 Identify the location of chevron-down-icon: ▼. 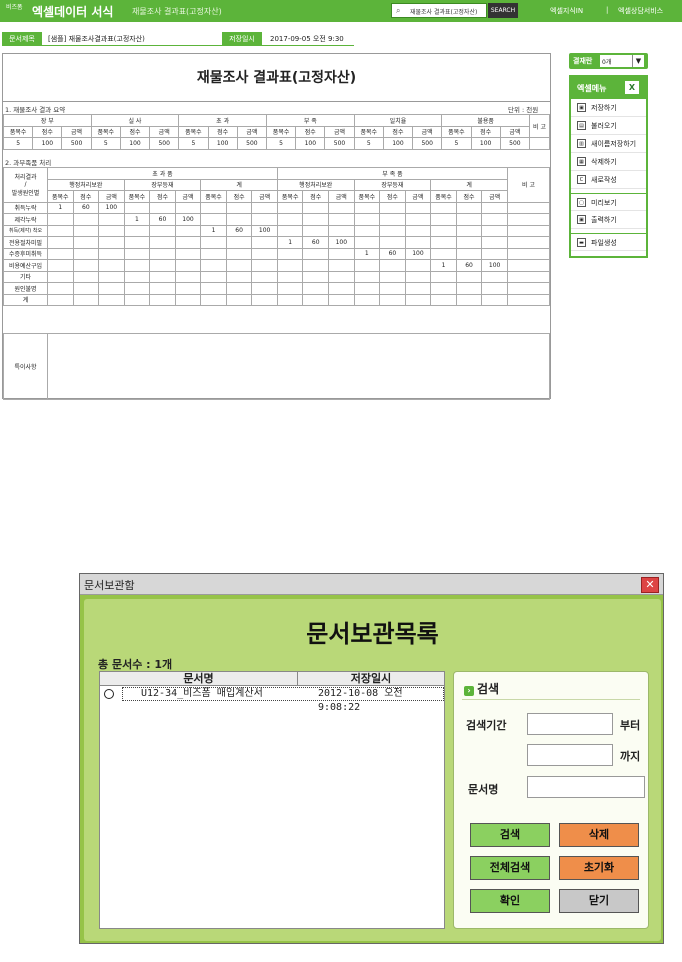
(638, 61).